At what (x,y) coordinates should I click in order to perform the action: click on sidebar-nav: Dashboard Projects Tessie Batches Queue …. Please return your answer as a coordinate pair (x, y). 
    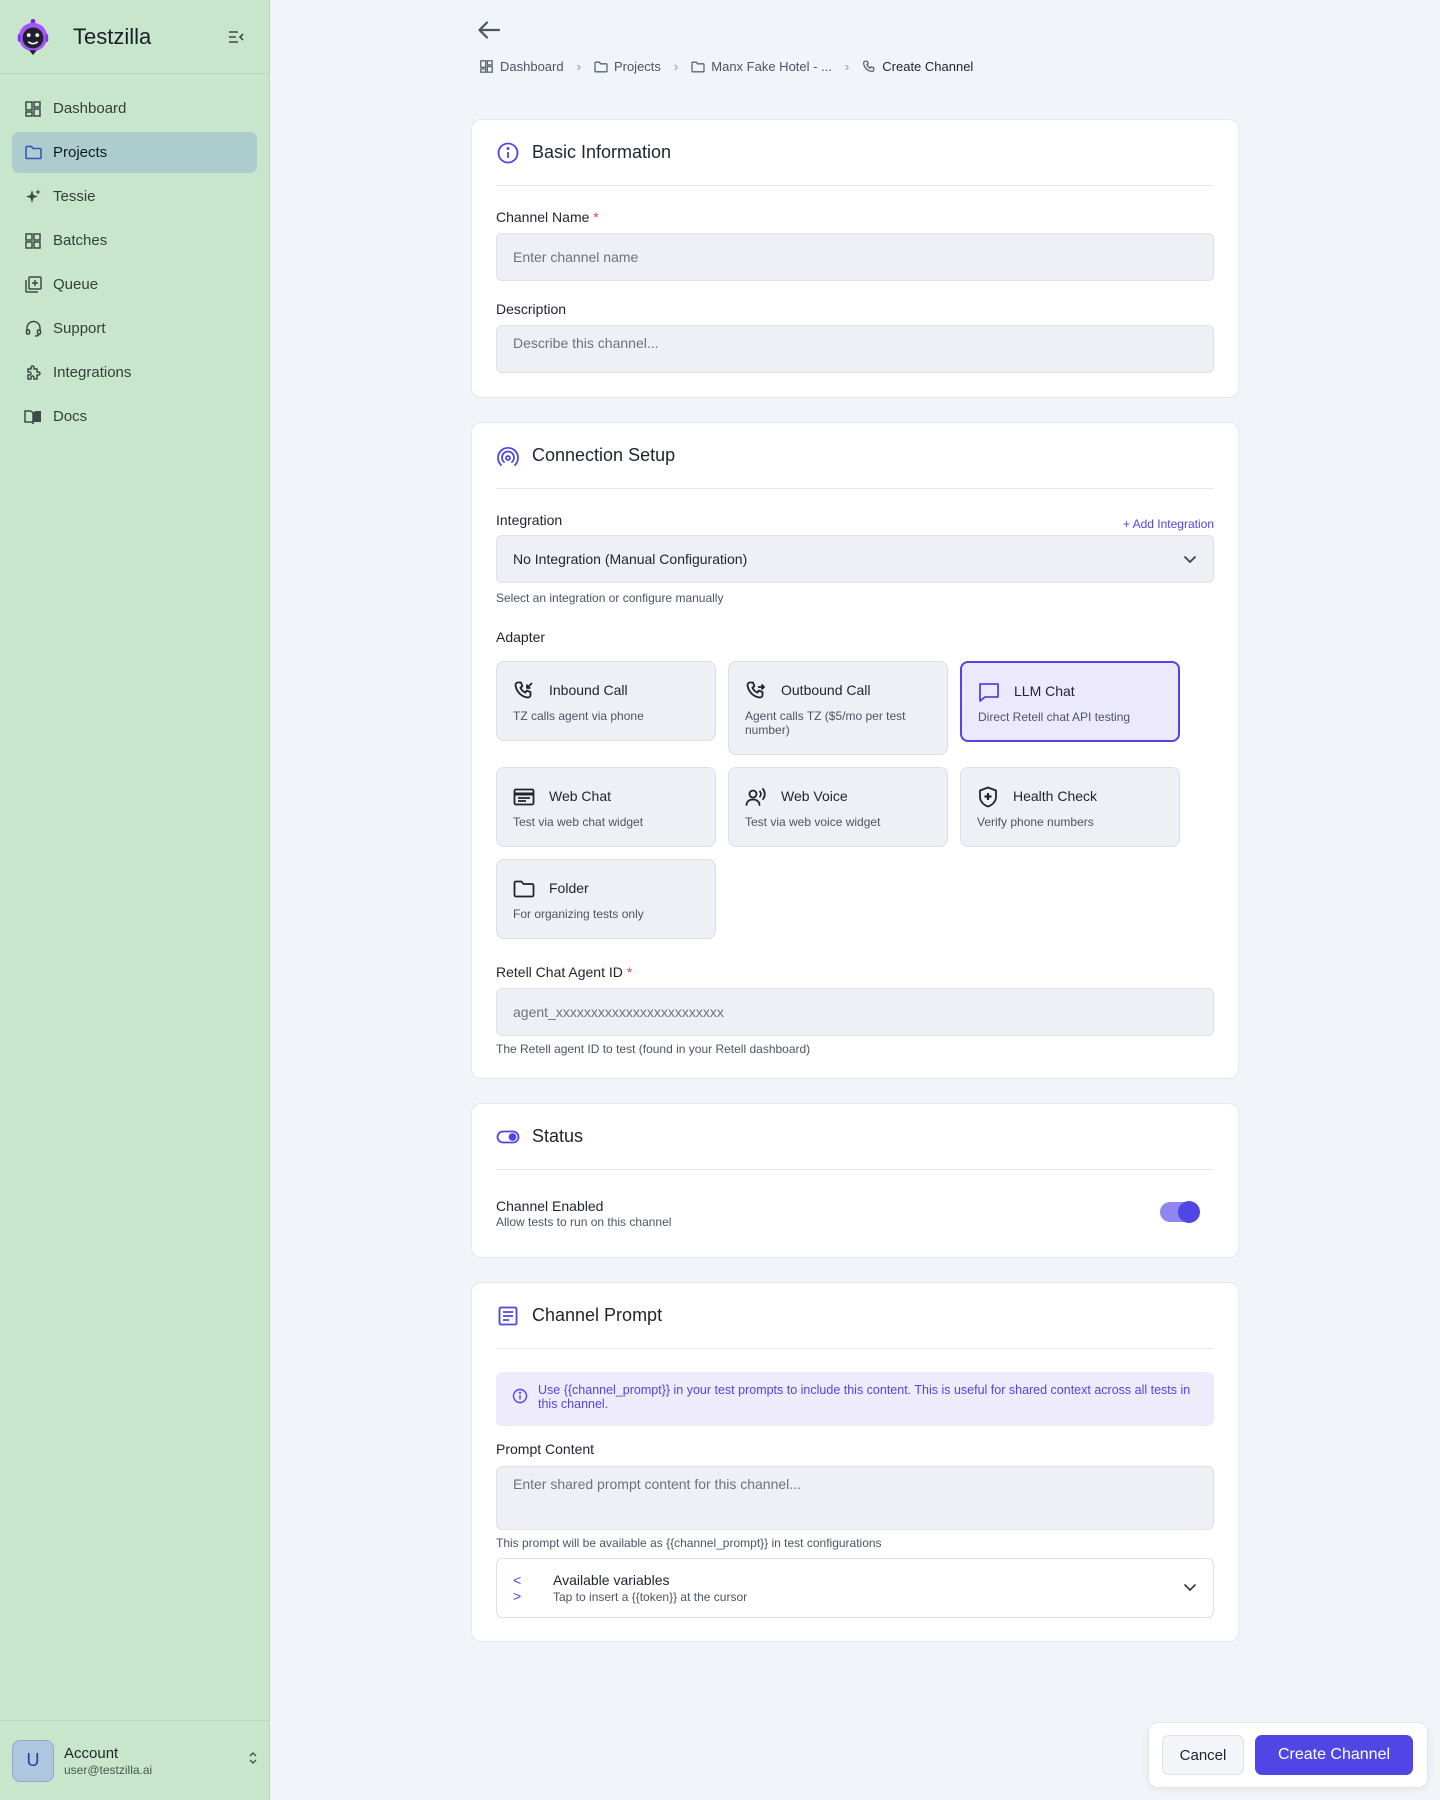
    Looking at the image, I should click on (134, 255).